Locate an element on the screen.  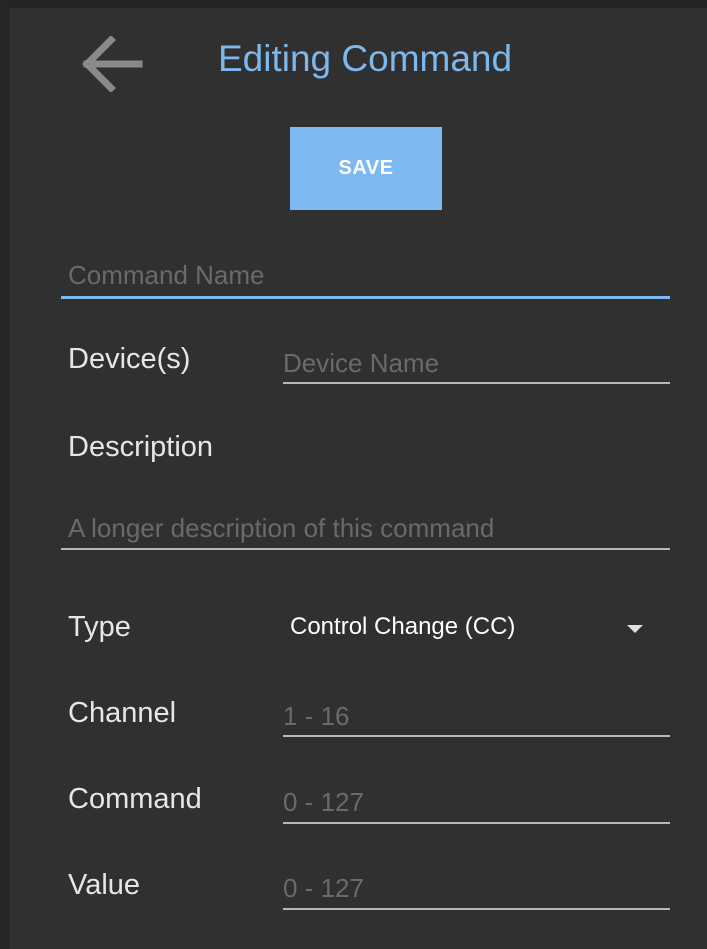
arrow-left-icon is located at coordinates (112, 64).